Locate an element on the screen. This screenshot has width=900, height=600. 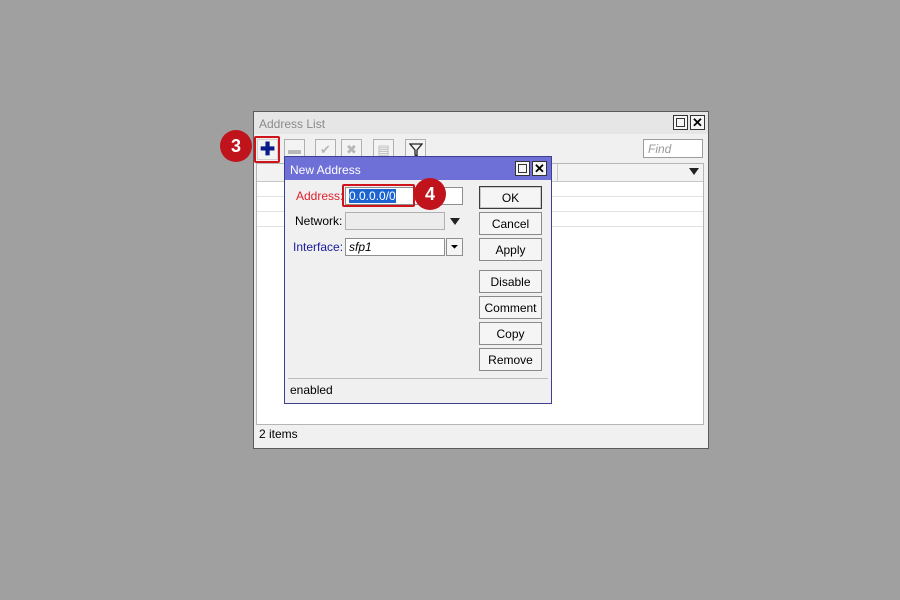
dialog-close-button: ✕ is located at coordinates (539, 168).